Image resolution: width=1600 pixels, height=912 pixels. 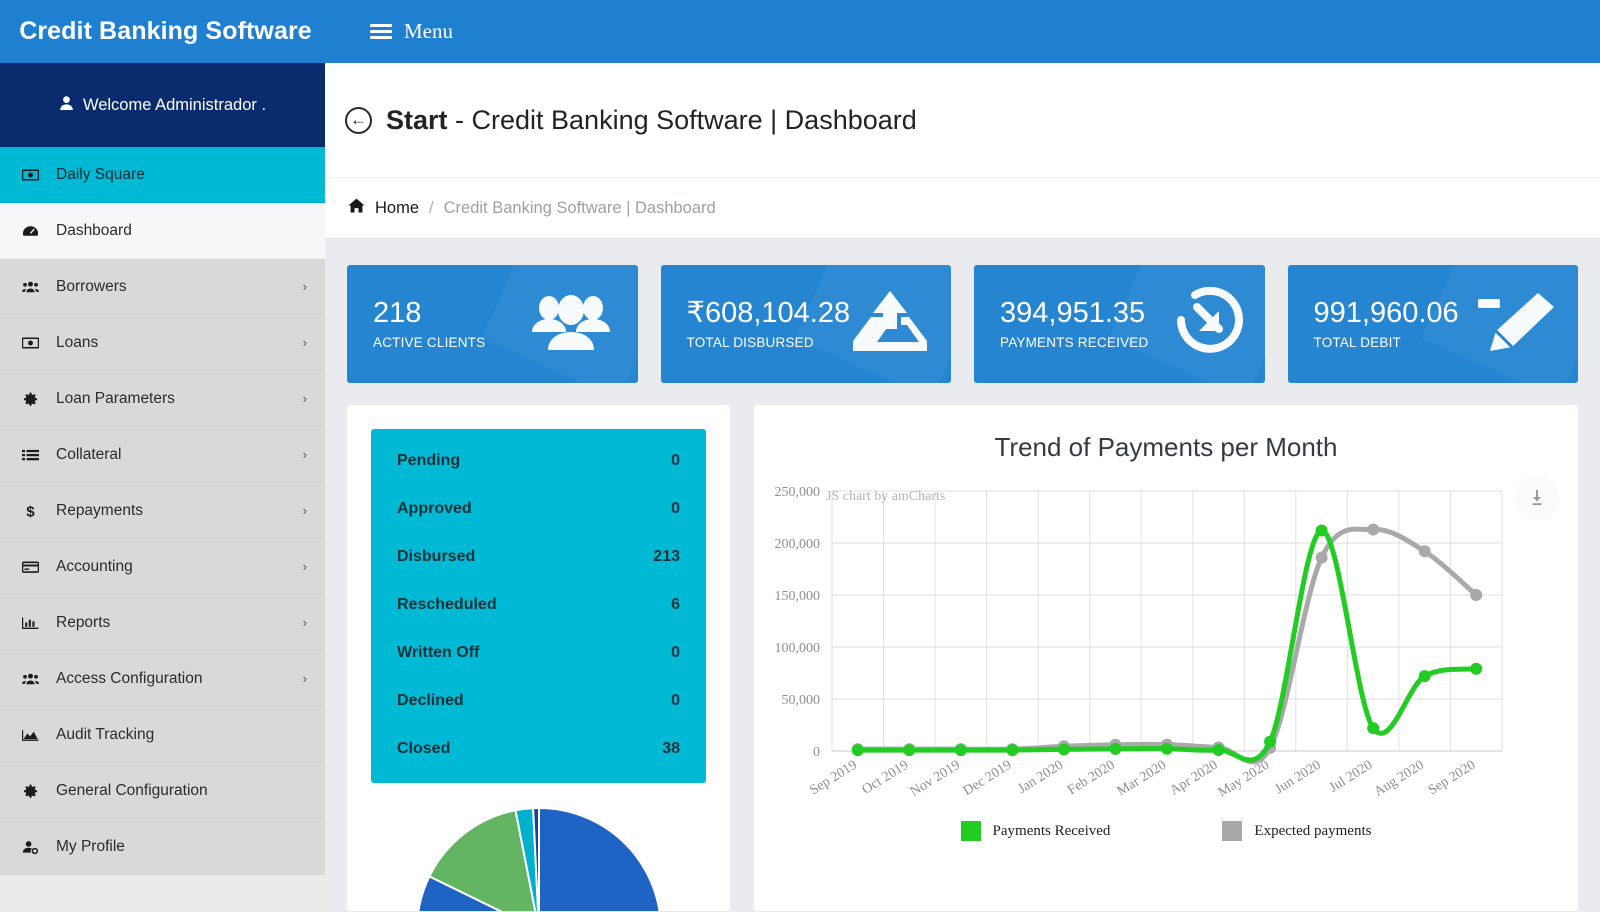 I want to click on sidebar-item-dashboard: Dashboard, so click(x=162, y=231).